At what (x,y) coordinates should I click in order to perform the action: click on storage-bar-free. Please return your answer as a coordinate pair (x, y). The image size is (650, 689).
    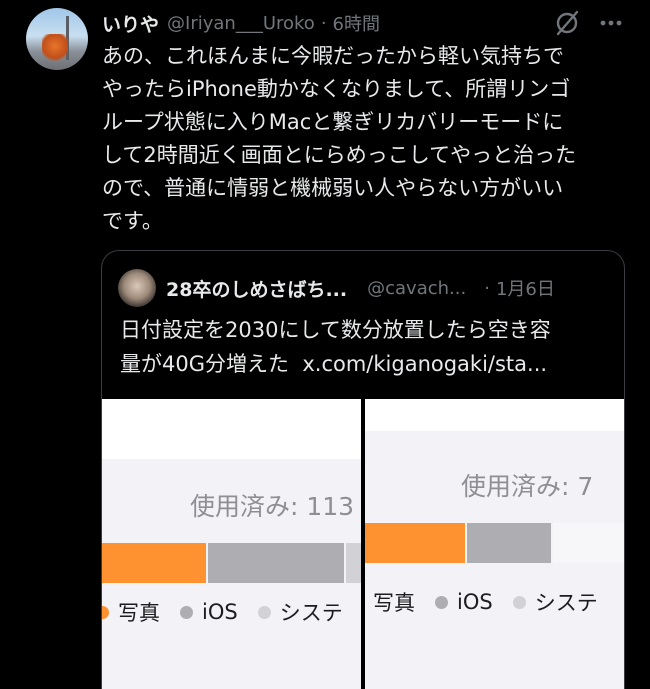
    Looking at the image, I should click on (588, 543).